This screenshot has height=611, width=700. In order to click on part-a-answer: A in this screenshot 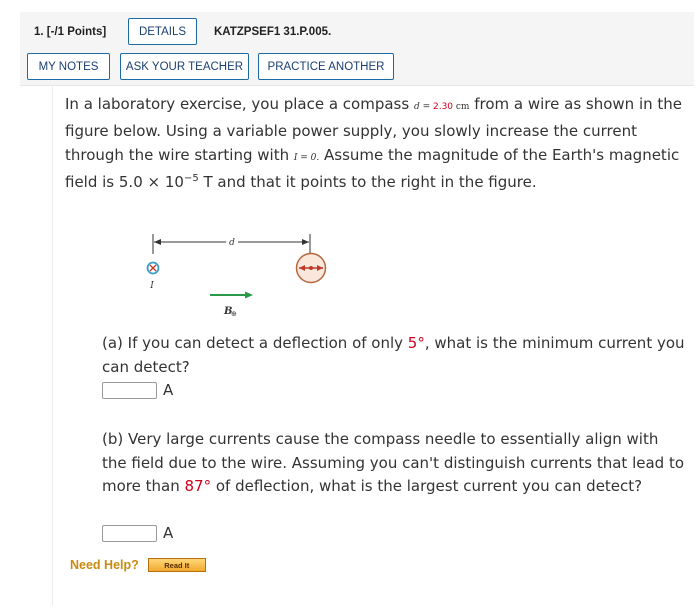, I will do `click(137, 390)`.